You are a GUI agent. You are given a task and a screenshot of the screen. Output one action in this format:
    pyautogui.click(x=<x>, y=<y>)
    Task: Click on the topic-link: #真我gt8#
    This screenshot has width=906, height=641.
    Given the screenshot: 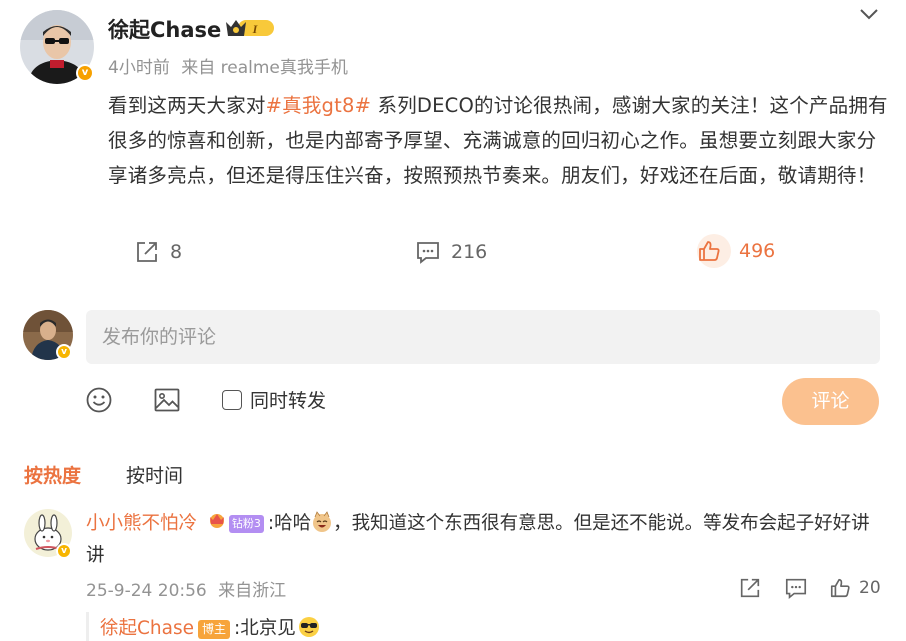 What is the action you would take?
    pyautogui.click(x=319, y=105)
    